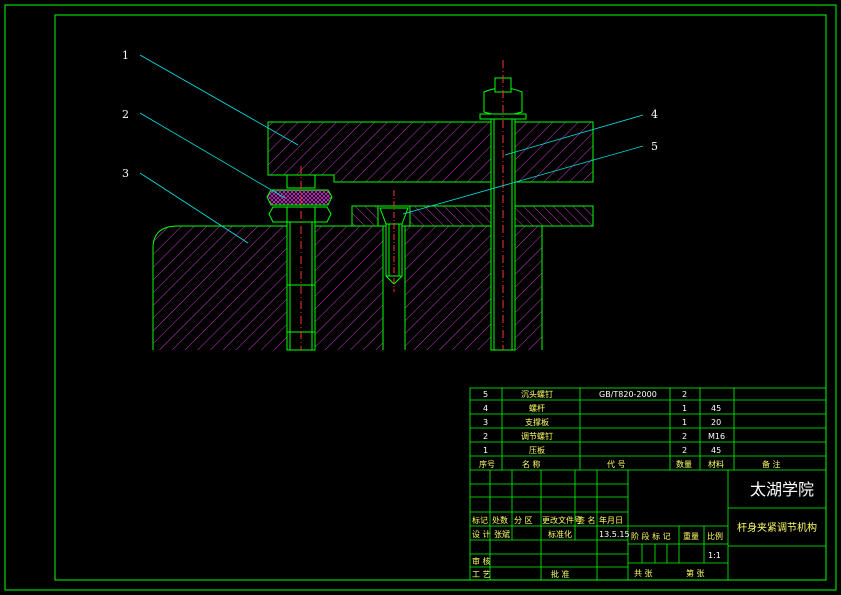 The height and width of the screenshot is (595, 841). I want to click on scale-value: 1:1, so click(714, 555).